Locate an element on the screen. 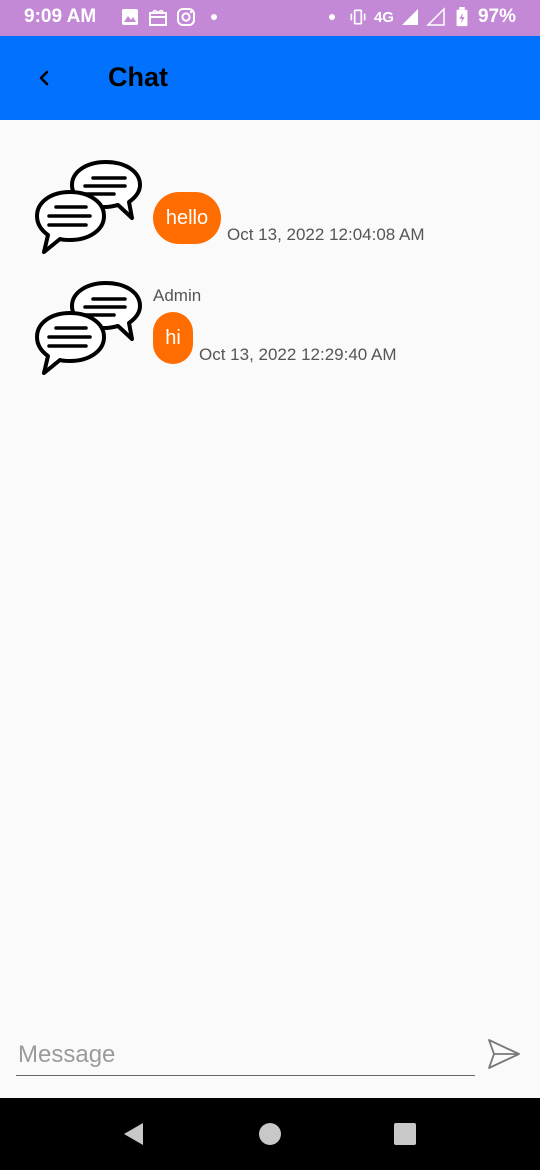 The image size is (540, 1170). recents-square-icon is located at coordinates (405, 1134).